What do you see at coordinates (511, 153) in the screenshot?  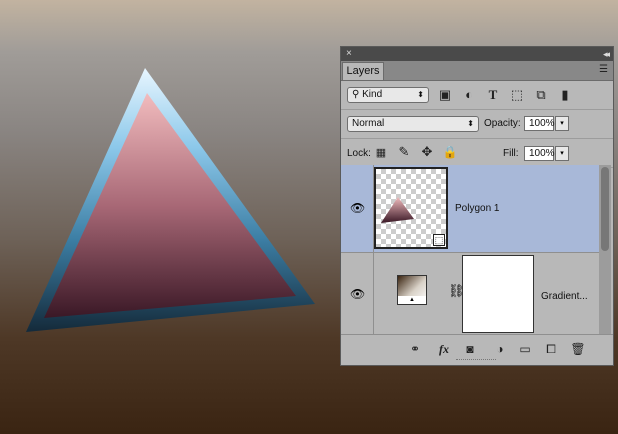 I see `fill-label: Fill:` at bounding box center [511, 153].